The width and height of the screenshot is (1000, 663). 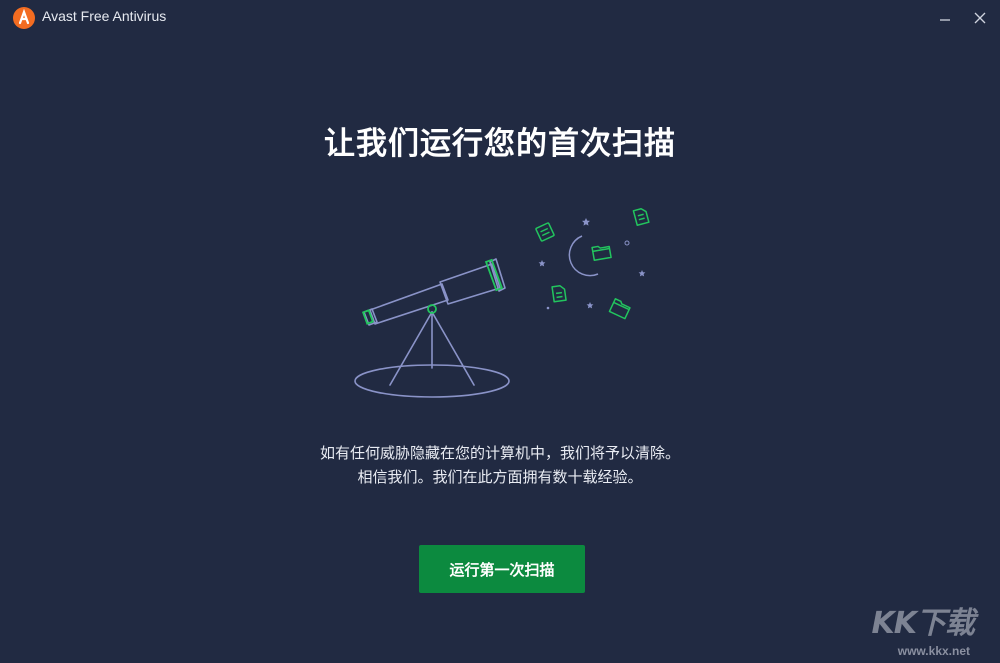 I want to click on window-title: Avast Free Antivirus, so click(x=104, y=16).